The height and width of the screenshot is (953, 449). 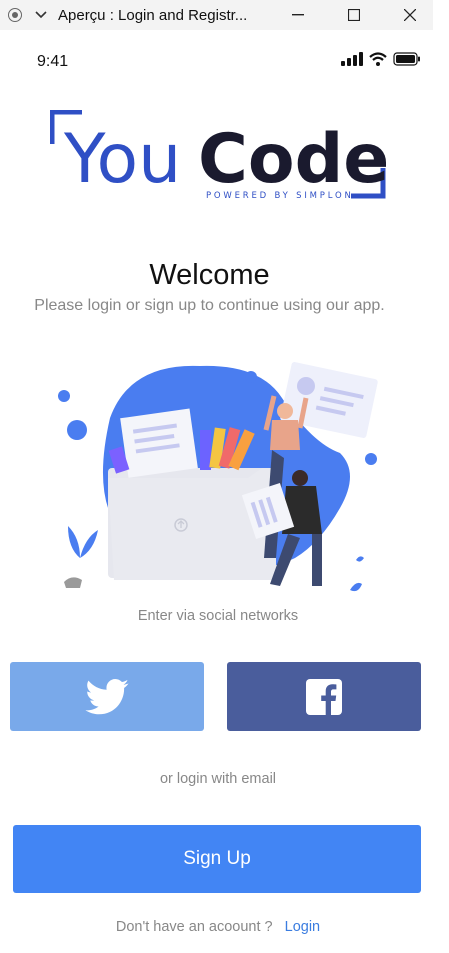 I want to click on chevron-down-icon, so click(x=41, y=15).